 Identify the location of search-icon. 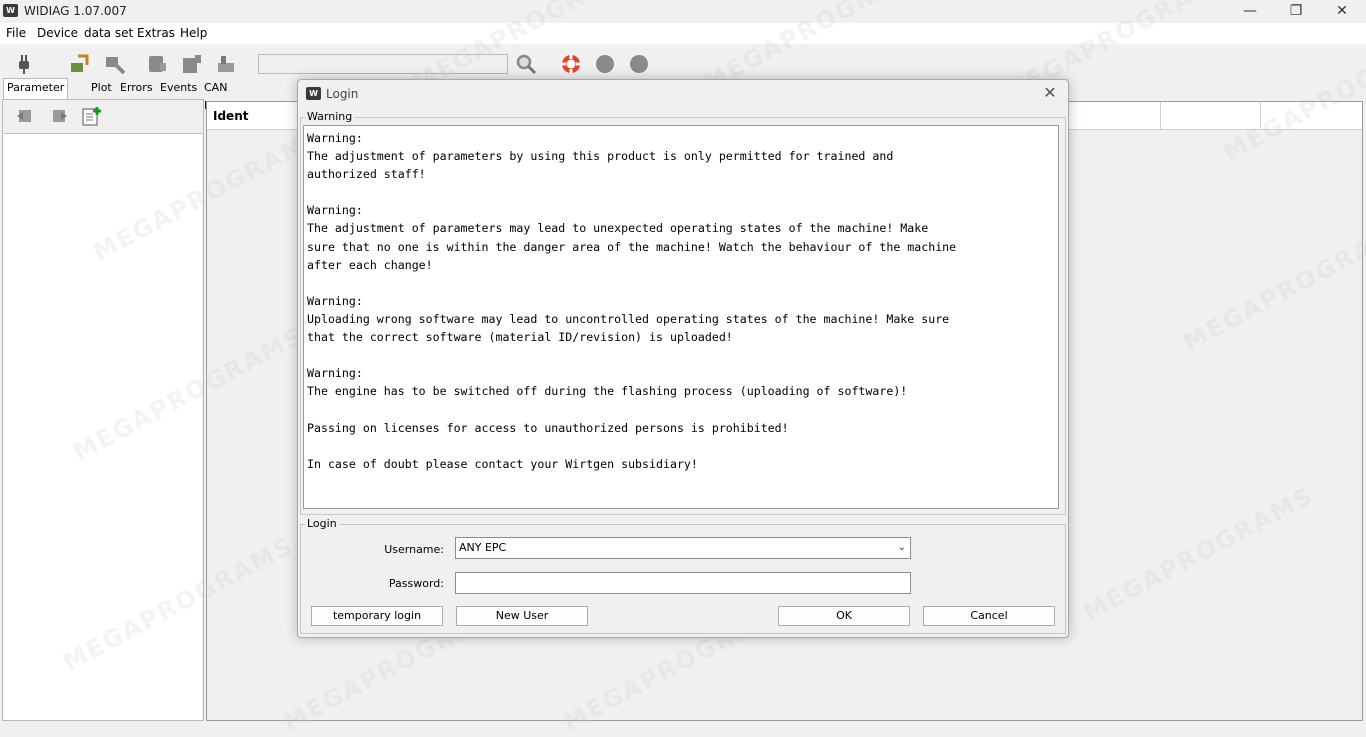
(526, 64).